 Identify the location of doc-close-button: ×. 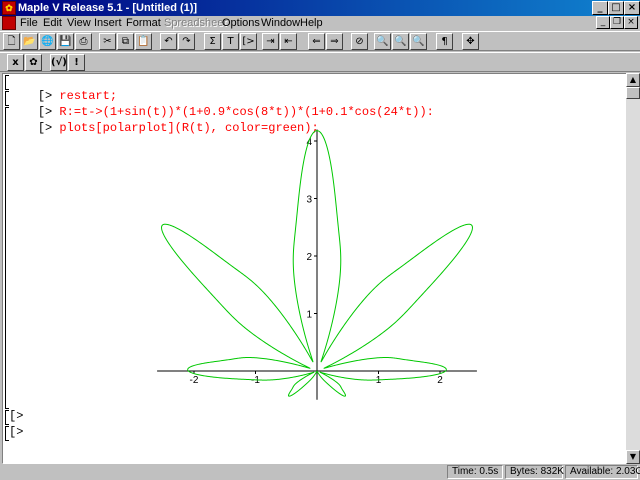
(631, 22).